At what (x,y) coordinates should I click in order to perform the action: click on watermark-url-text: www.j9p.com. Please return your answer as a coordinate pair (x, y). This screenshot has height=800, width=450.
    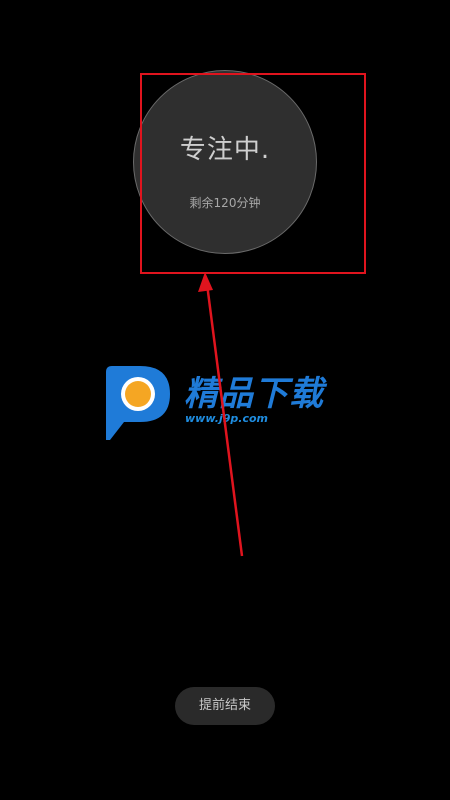
    Looking at the image, I should click on (226, 418).